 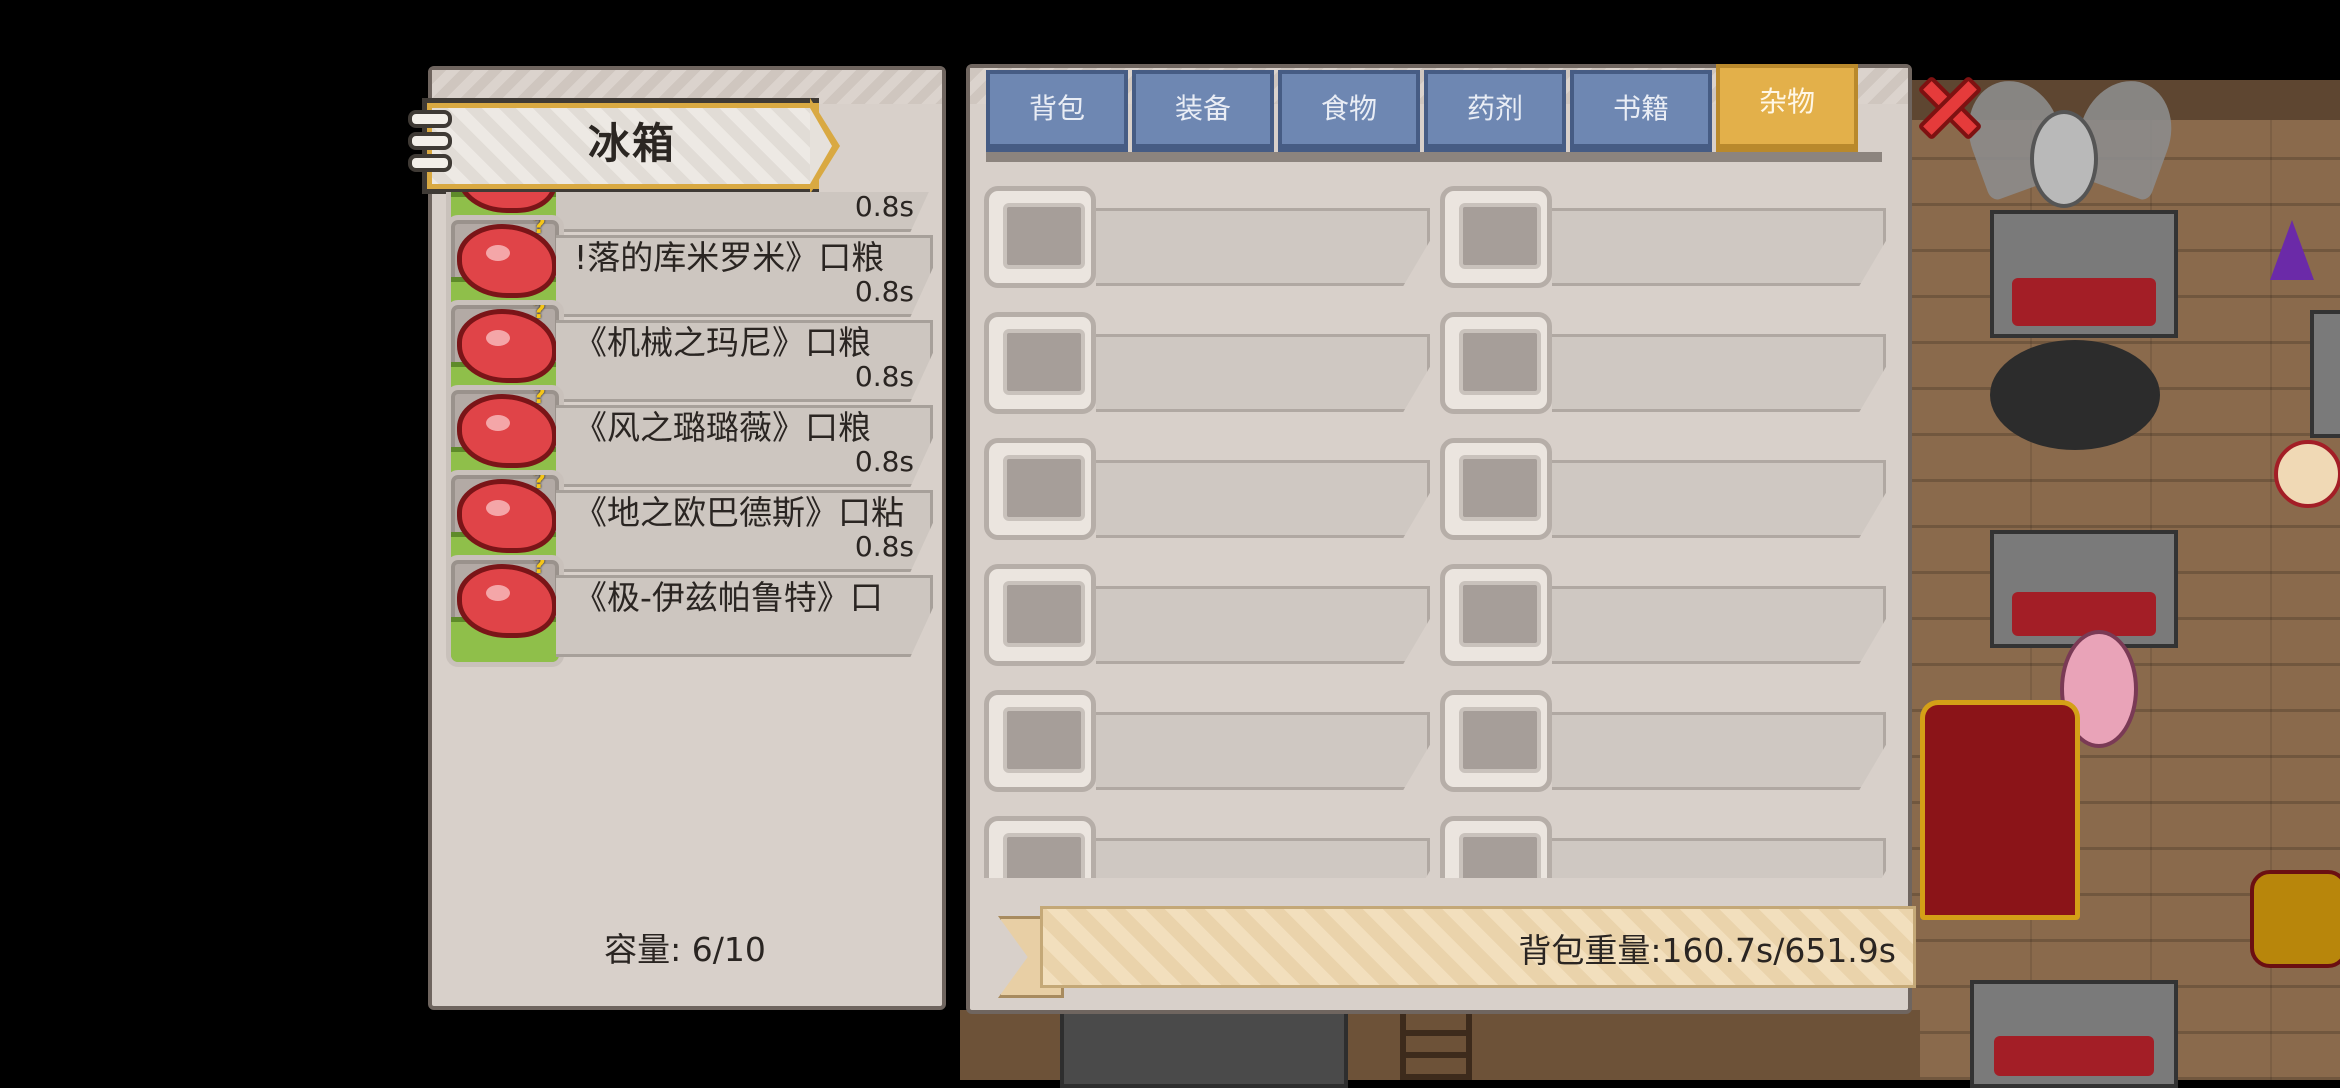 I want to click on dark-winged-statue, so click(x=2075, y=395).